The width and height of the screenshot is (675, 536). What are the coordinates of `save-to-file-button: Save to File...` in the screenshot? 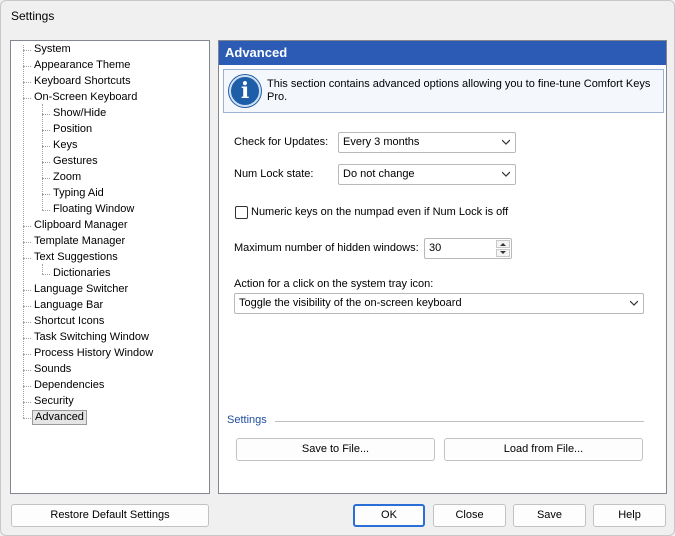 It's located at (335, 449).